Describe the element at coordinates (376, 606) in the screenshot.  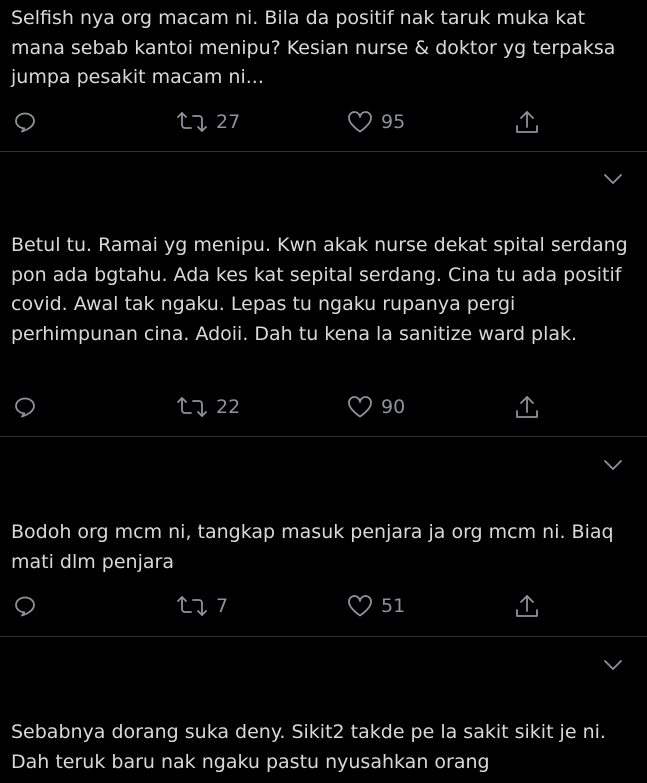
I see `like-button: 51` at that location.